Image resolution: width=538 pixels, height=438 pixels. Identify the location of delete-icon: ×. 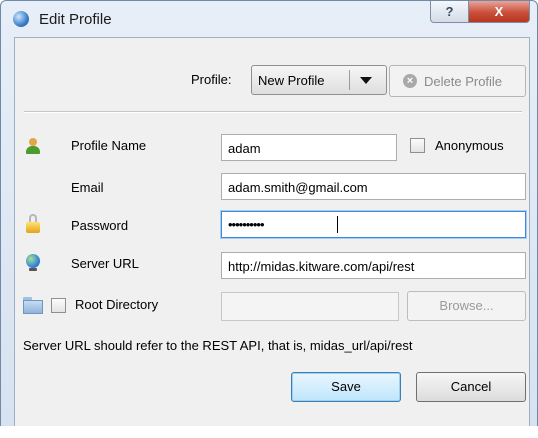
(410, 81).